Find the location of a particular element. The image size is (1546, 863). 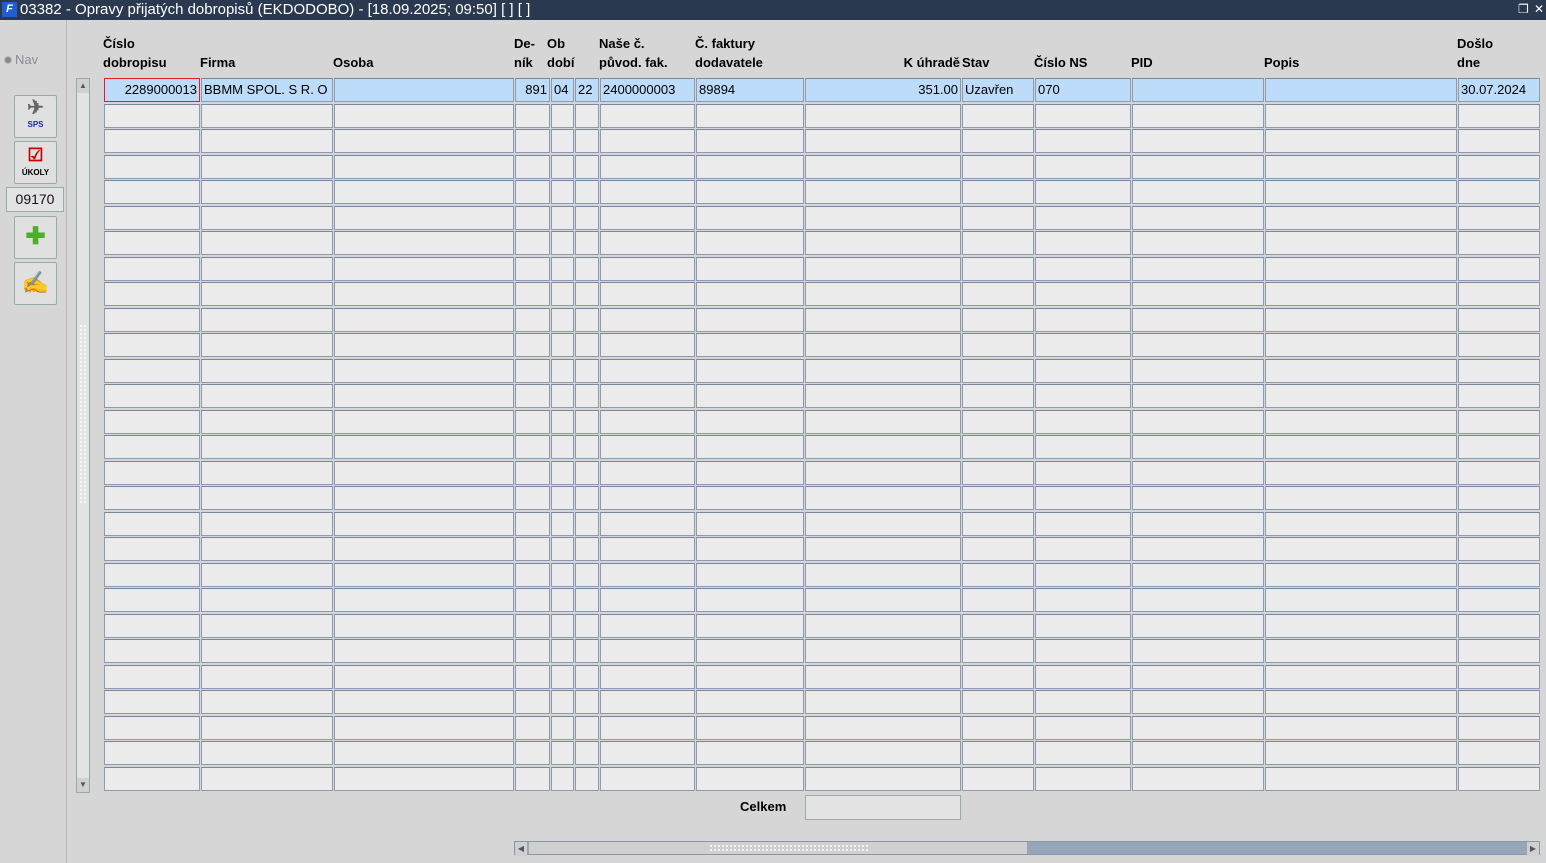

scroll-down-icon: ▼ is located at coordinates (83, 785).